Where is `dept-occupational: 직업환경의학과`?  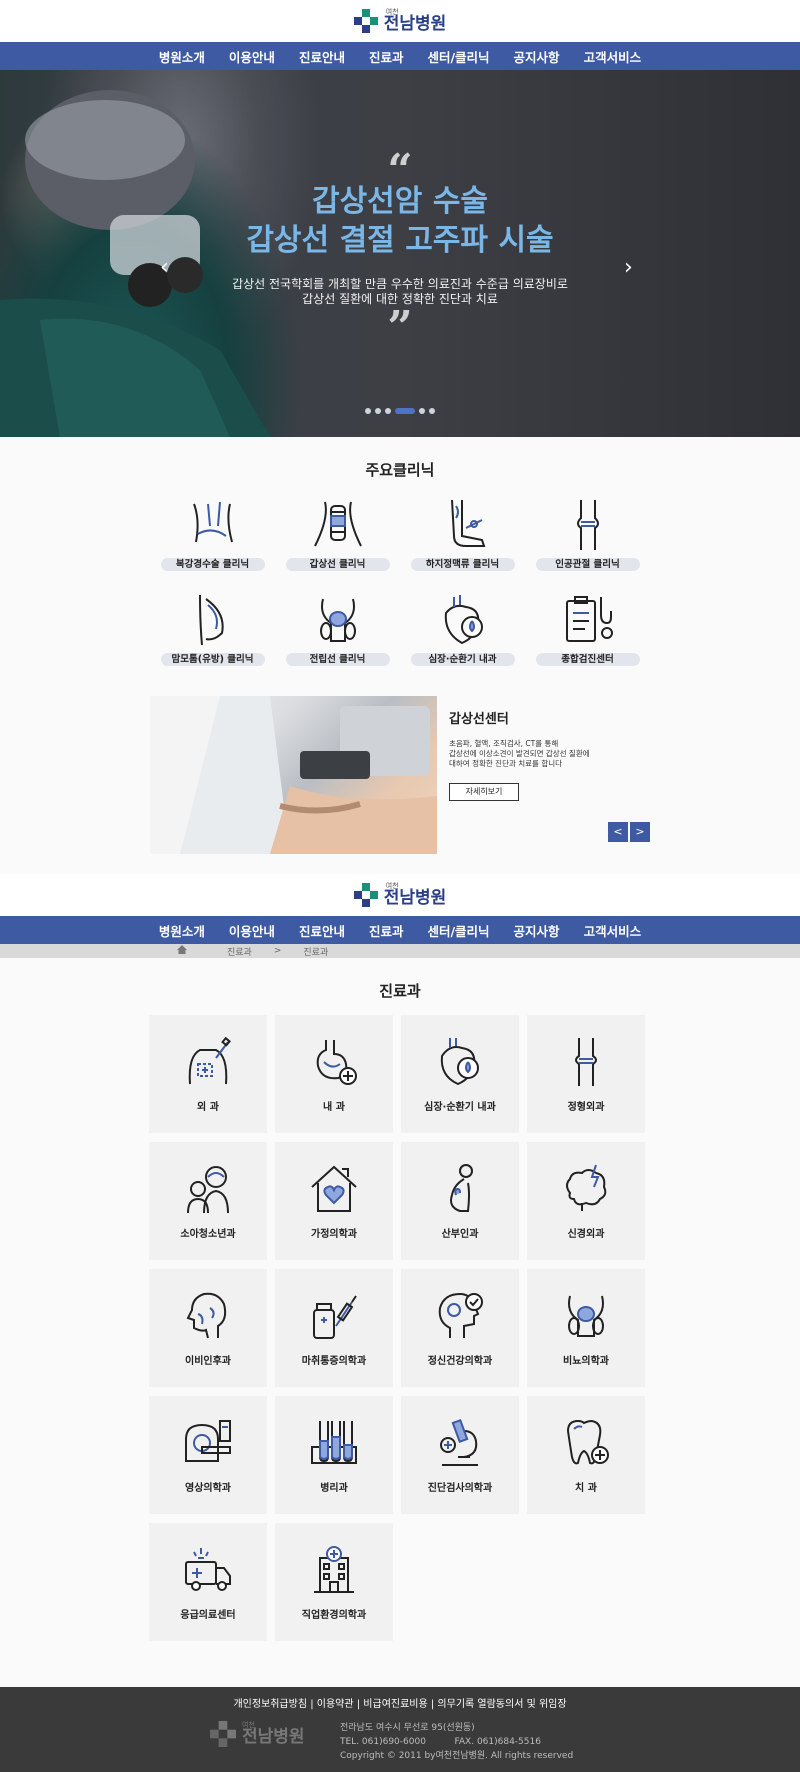 dept-occupational: 직업환경의학과 is located at coordinates (334, 1582).